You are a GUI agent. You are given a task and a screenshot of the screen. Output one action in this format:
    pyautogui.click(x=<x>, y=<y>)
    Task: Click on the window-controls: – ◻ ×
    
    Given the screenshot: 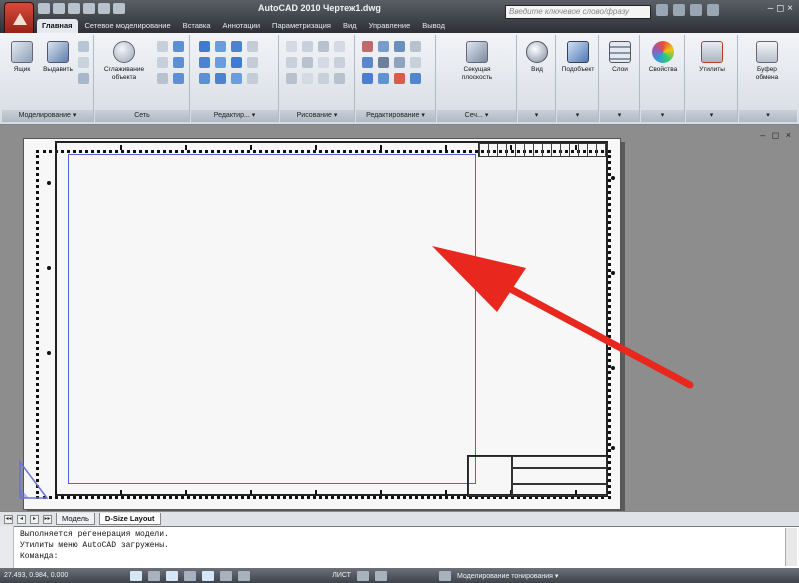 What is the action you would take?
    pyautogui.click(x=780, y=8)
    